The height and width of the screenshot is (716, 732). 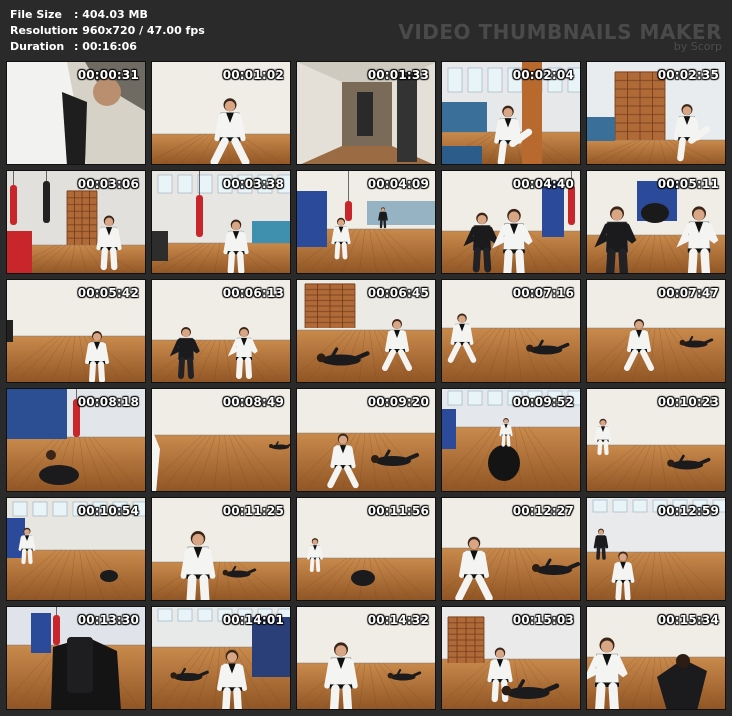 What do you see at coordinates (111, 14) in the screenshot?
I see `file-size-value: : 404.03 MB` at bounding box center [111, 14].